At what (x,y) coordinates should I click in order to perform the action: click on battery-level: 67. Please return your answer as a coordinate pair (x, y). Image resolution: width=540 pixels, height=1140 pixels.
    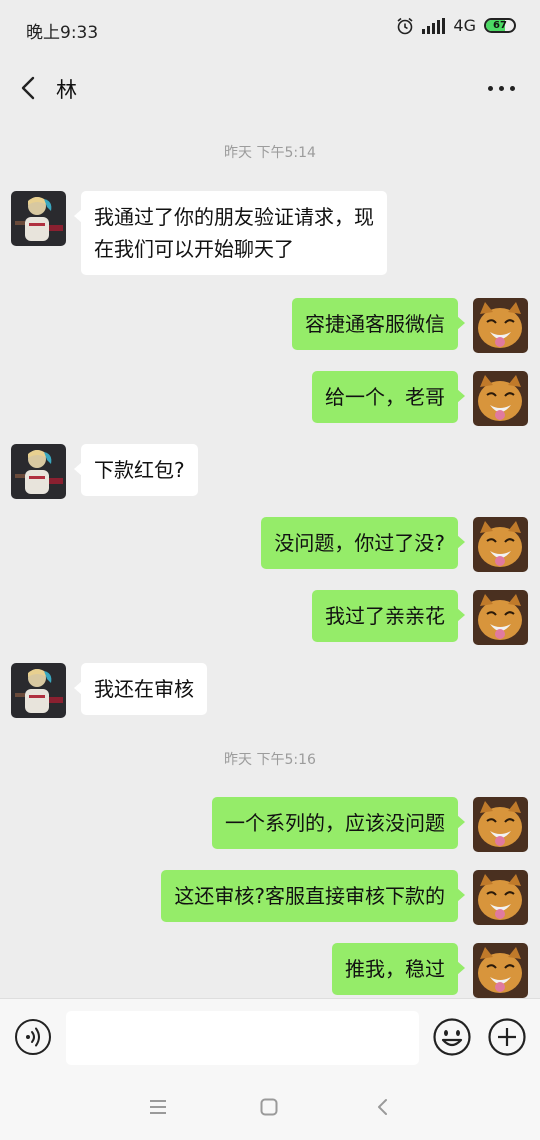
    Looking at the image, I should click on (500, 25).